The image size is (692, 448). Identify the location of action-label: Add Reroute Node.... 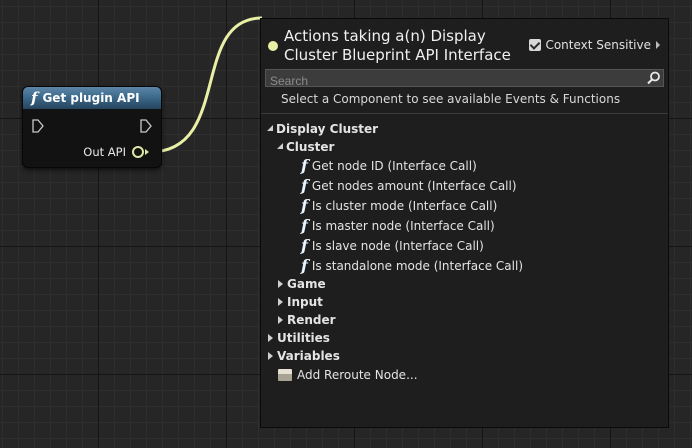
(357, 375).